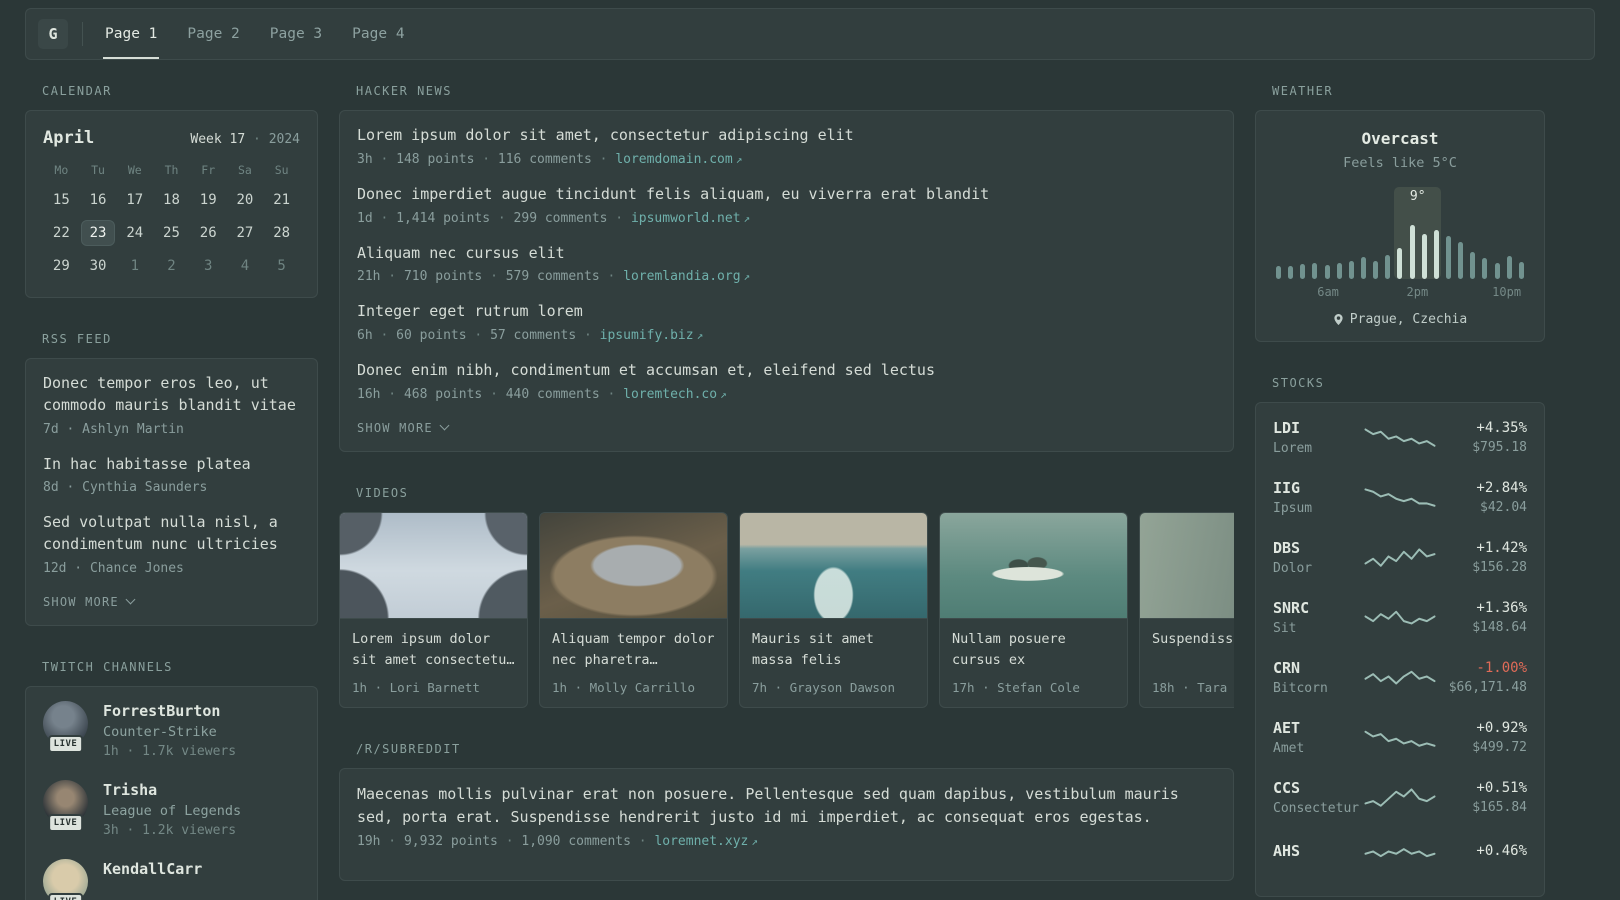  What do you see at coordinates (282, 233) in the screenshot?
I see `calendar-day: 28` at bounding box center [282, 233].